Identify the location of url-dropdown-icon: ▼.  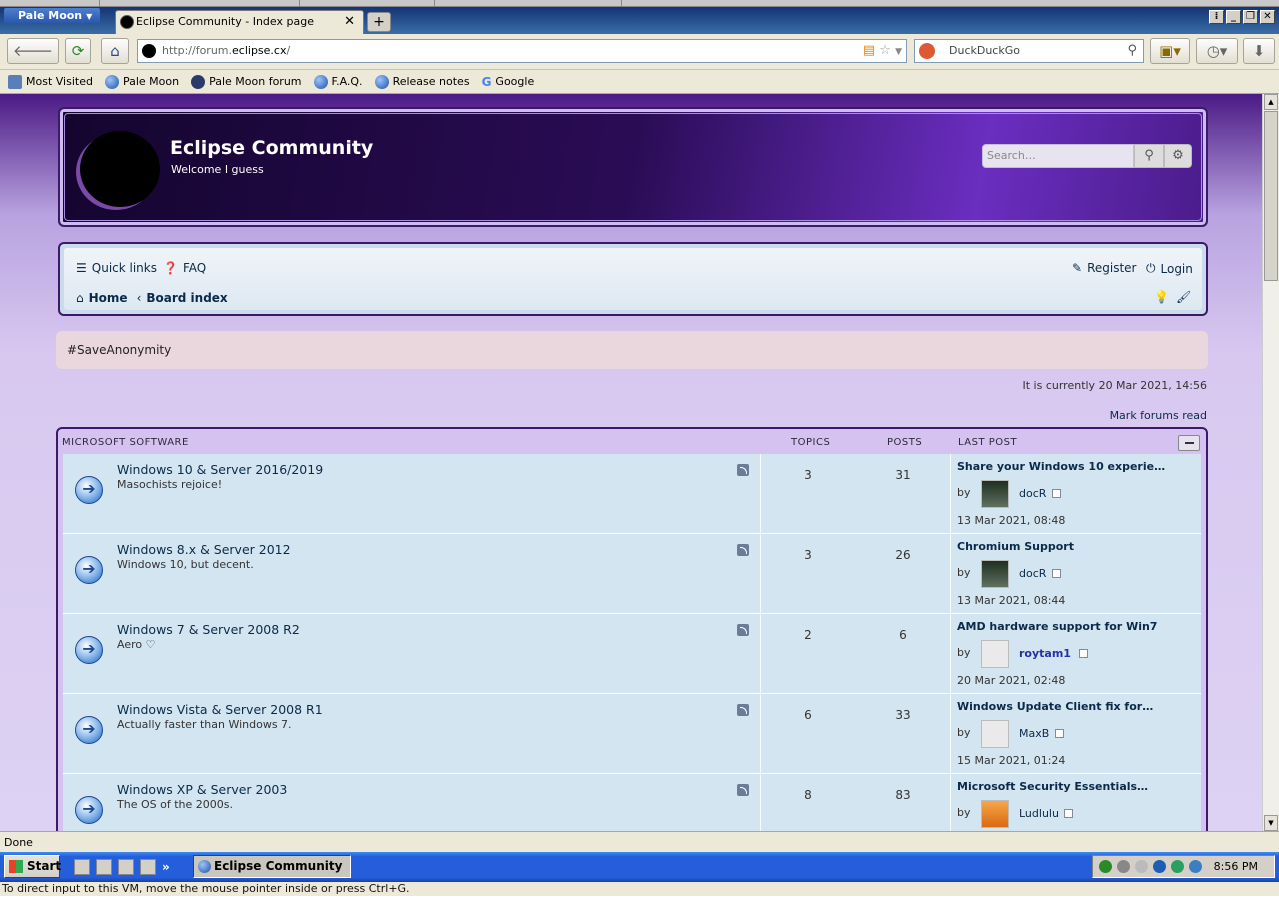
(898, 52).